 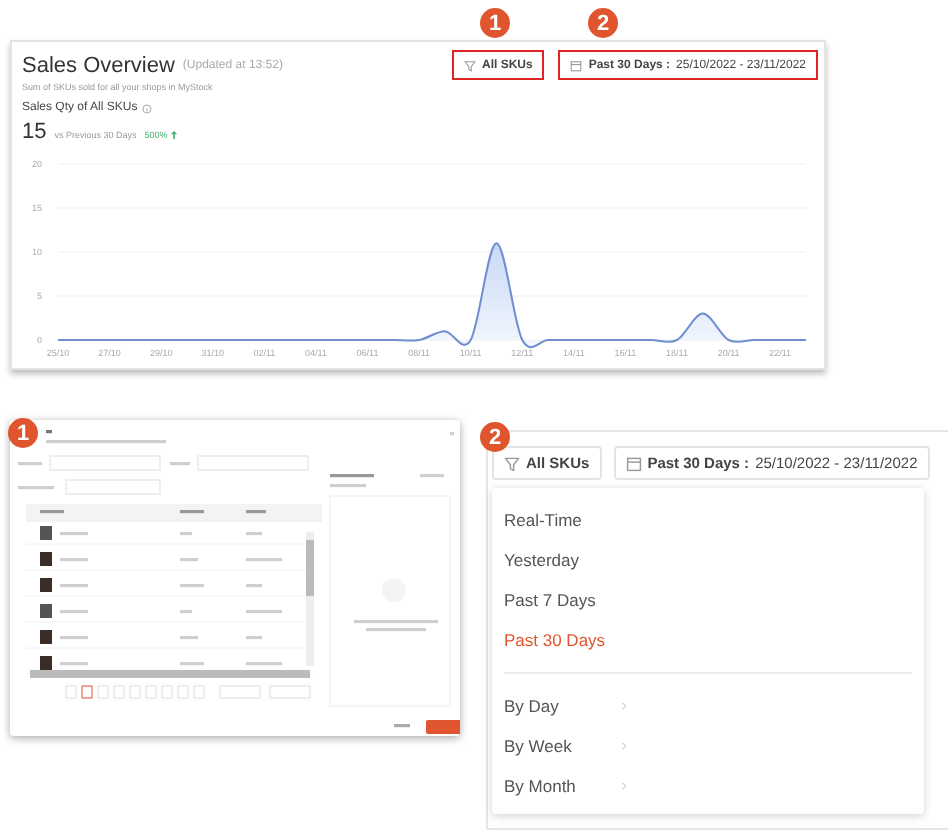 What do you see at coordinates (562, 560) in the screenshot?
I see `menu-item: Yesterday` at bounding box center [562, 560].